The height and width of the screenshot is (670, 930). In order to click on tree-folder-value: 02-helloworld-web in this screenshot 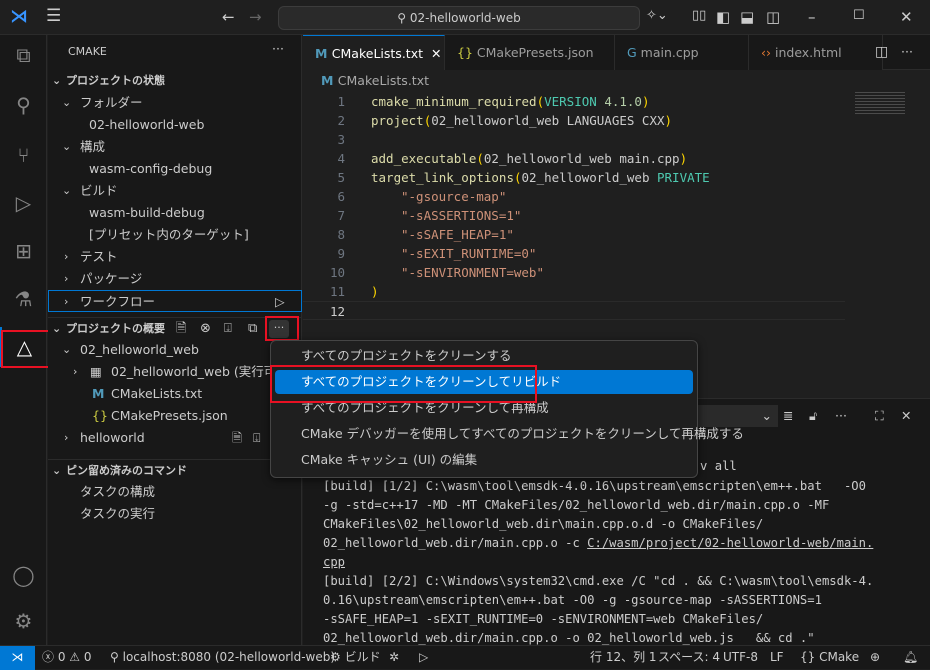, I will do `click(175, 125)`.